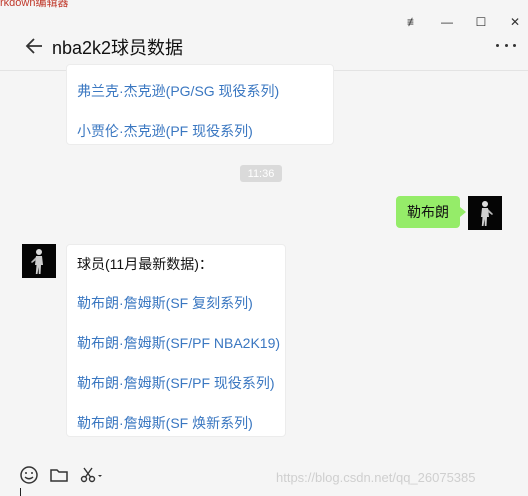 This screenshot has height=496, width=528. I want to click on player-link: 弗兰克·杰克逊(PG/SG 现役系列), so click(178, 91).